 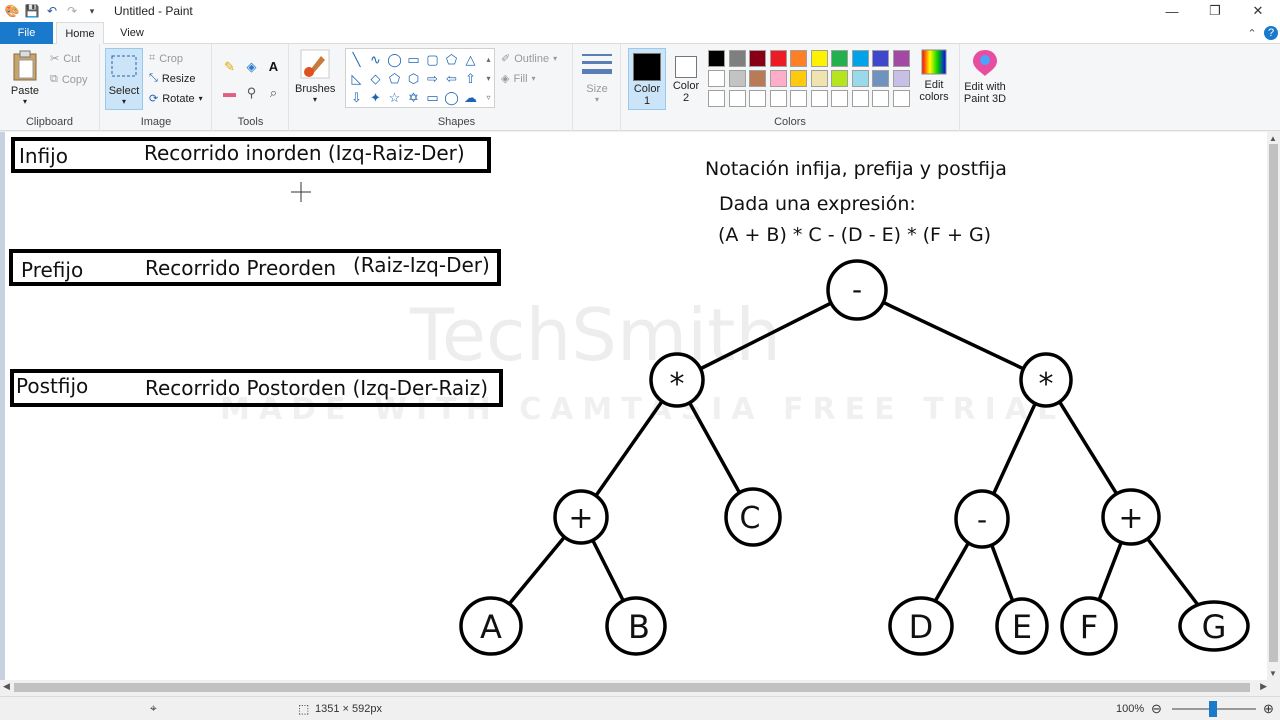 What do you see at coordinates (315, 76) in the screenshot?
I see `brushes-button: Brushes ▾` at bounding box center [315, 76].